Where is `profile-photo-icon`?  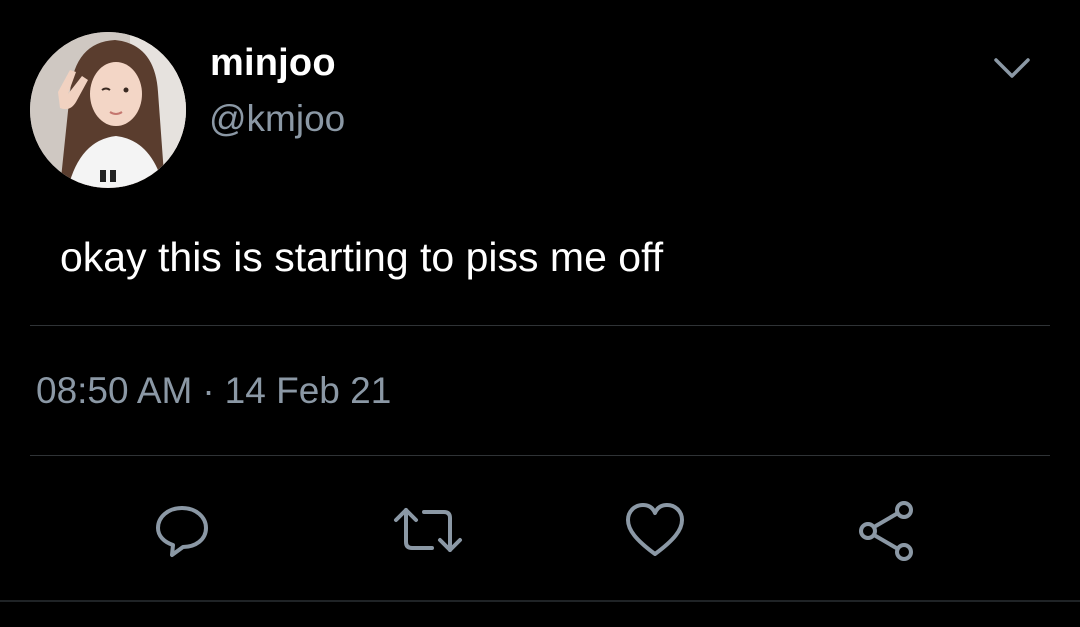
profile-photo-icon is located at coordinates (108, 110).